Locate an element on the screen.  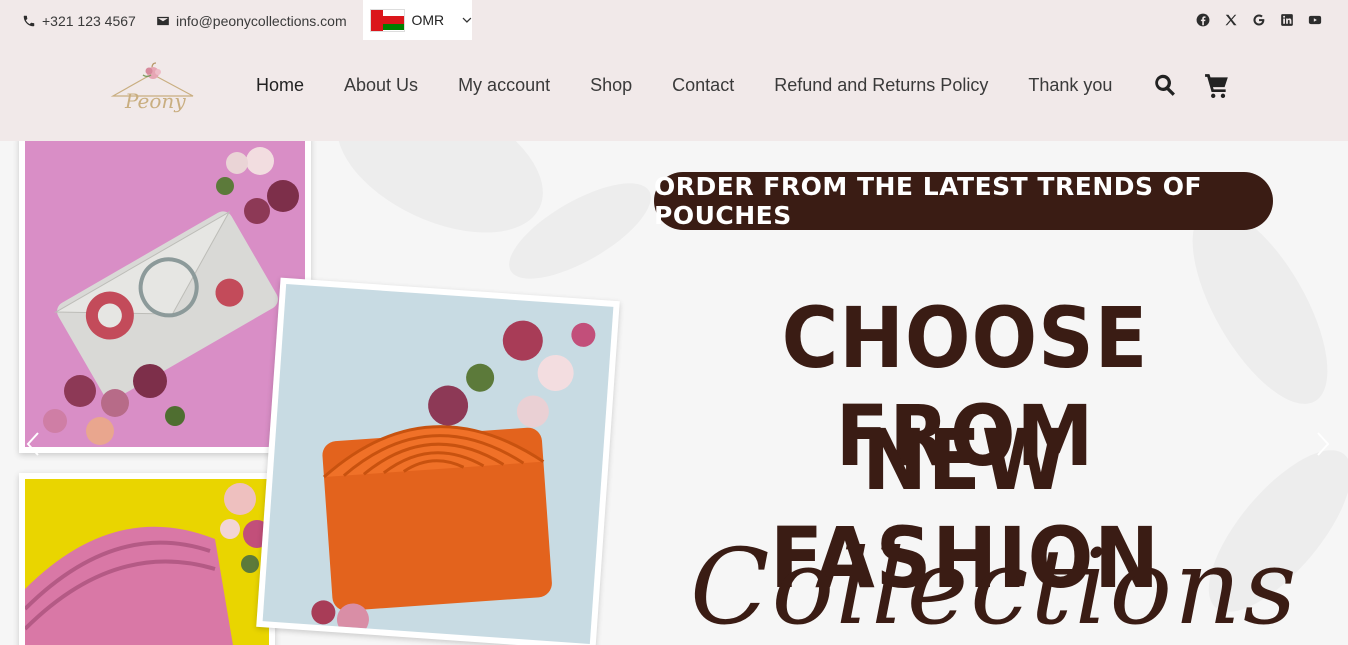
currency-label: OMR is located at coordinates (428, 20).